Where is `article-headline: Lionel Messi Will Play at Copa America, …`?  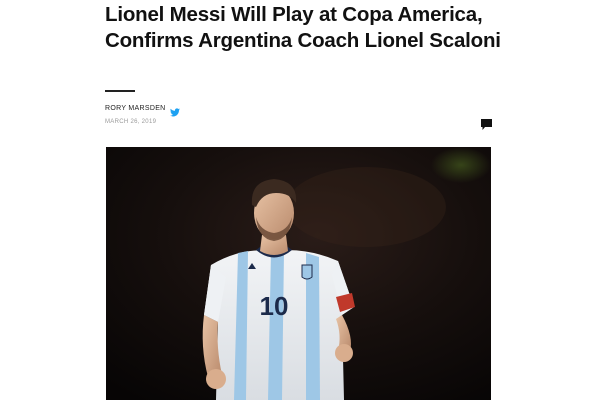 article-headline: Lionel Messi Will Play at Copa America, … is located at coordinates (303, 27).